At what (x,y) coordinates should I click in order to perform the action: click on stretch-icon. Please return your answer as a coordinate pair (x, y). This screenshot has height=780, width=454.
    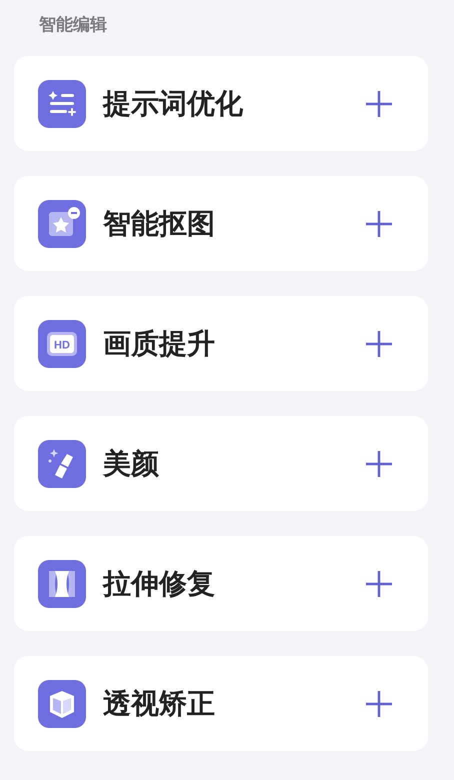
    Looking at the image, I should click on (62, 584).